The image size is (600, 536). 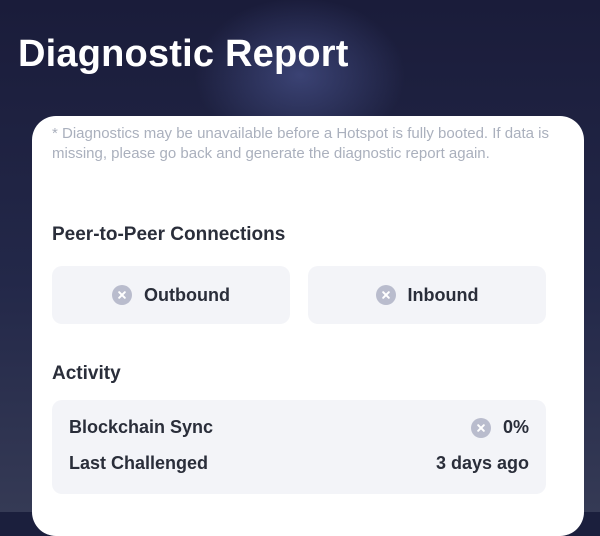 What do you see at coordinates (299, 427) in the screenshot?
I see `blockchain-sync-row: Blockchain Sync 0%` at bounding box center [299, 427].